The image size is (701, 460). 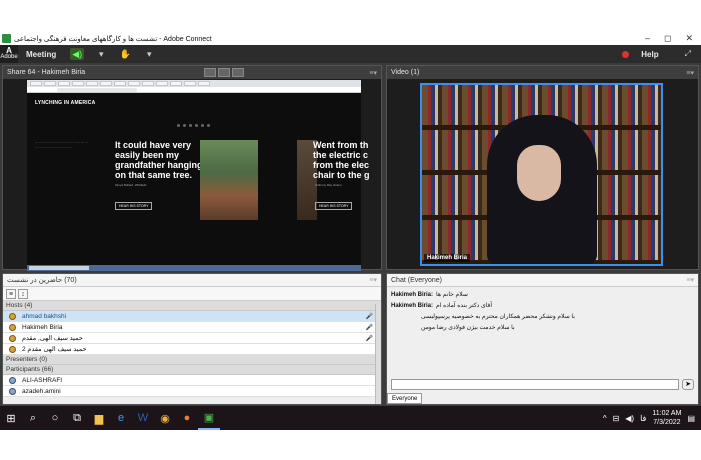 What do you see at coordinates (23, 293) in the screenshot?
I see `sort-icon: ↕` at bounding box center [23, 293].